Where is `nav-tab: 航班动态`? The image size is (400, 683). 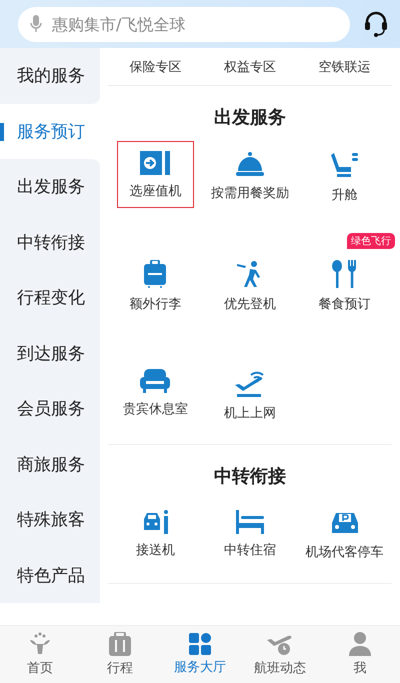
nav-tab: 航班动态 is located at coordinates (280, 654).